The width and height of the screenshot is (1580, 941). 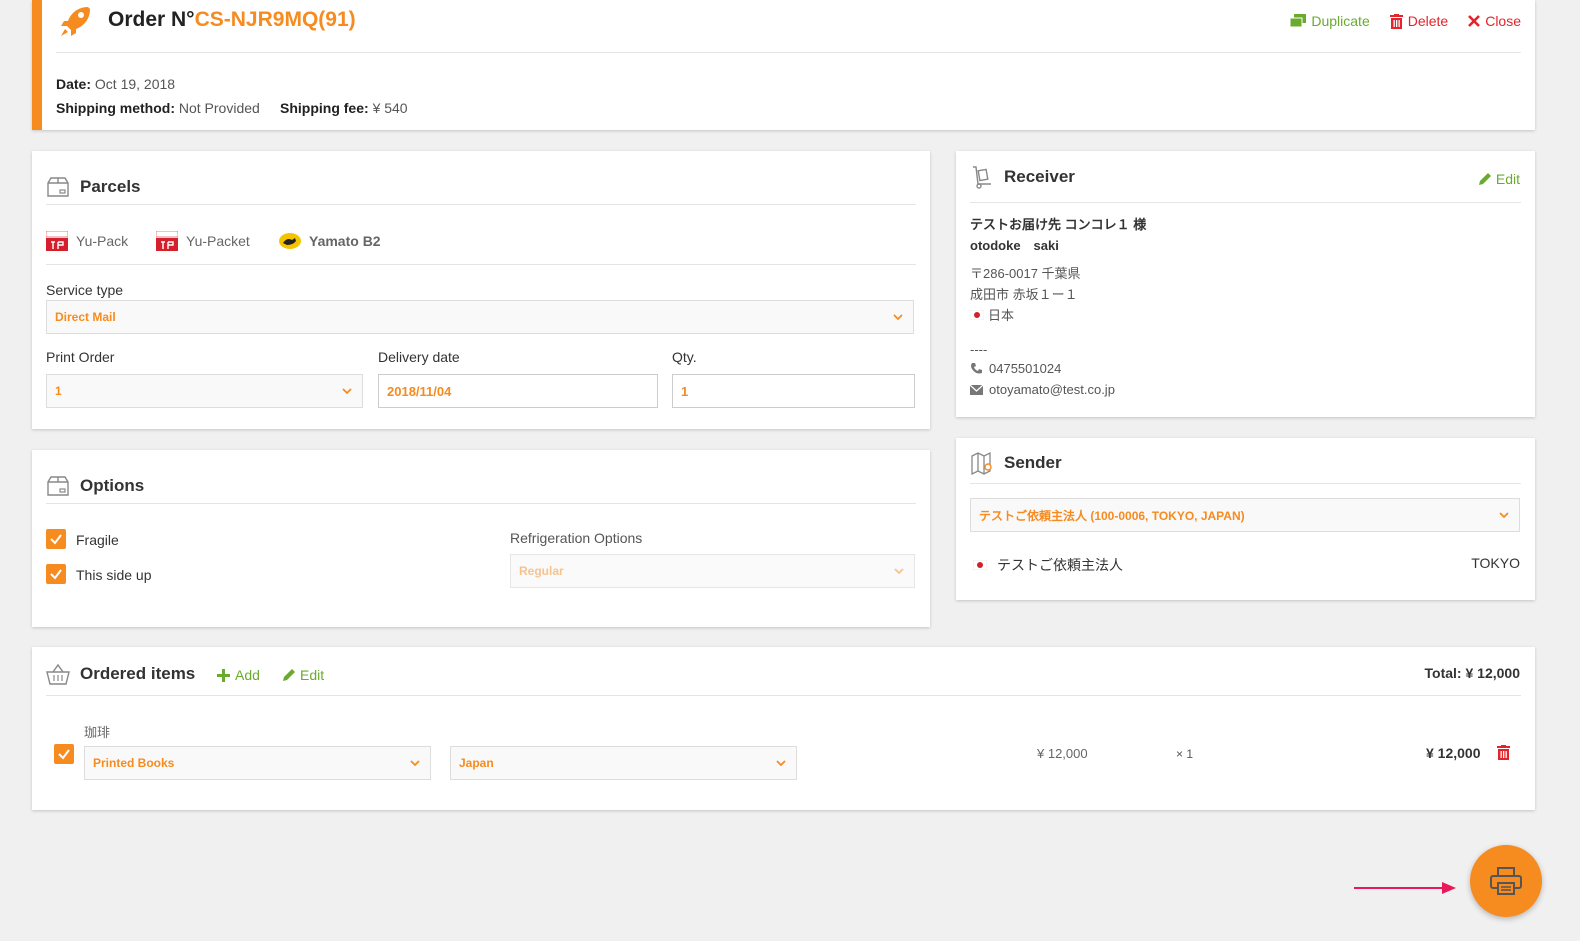 I want to click on item-qty: × 1, so click(x=1185, y=754).